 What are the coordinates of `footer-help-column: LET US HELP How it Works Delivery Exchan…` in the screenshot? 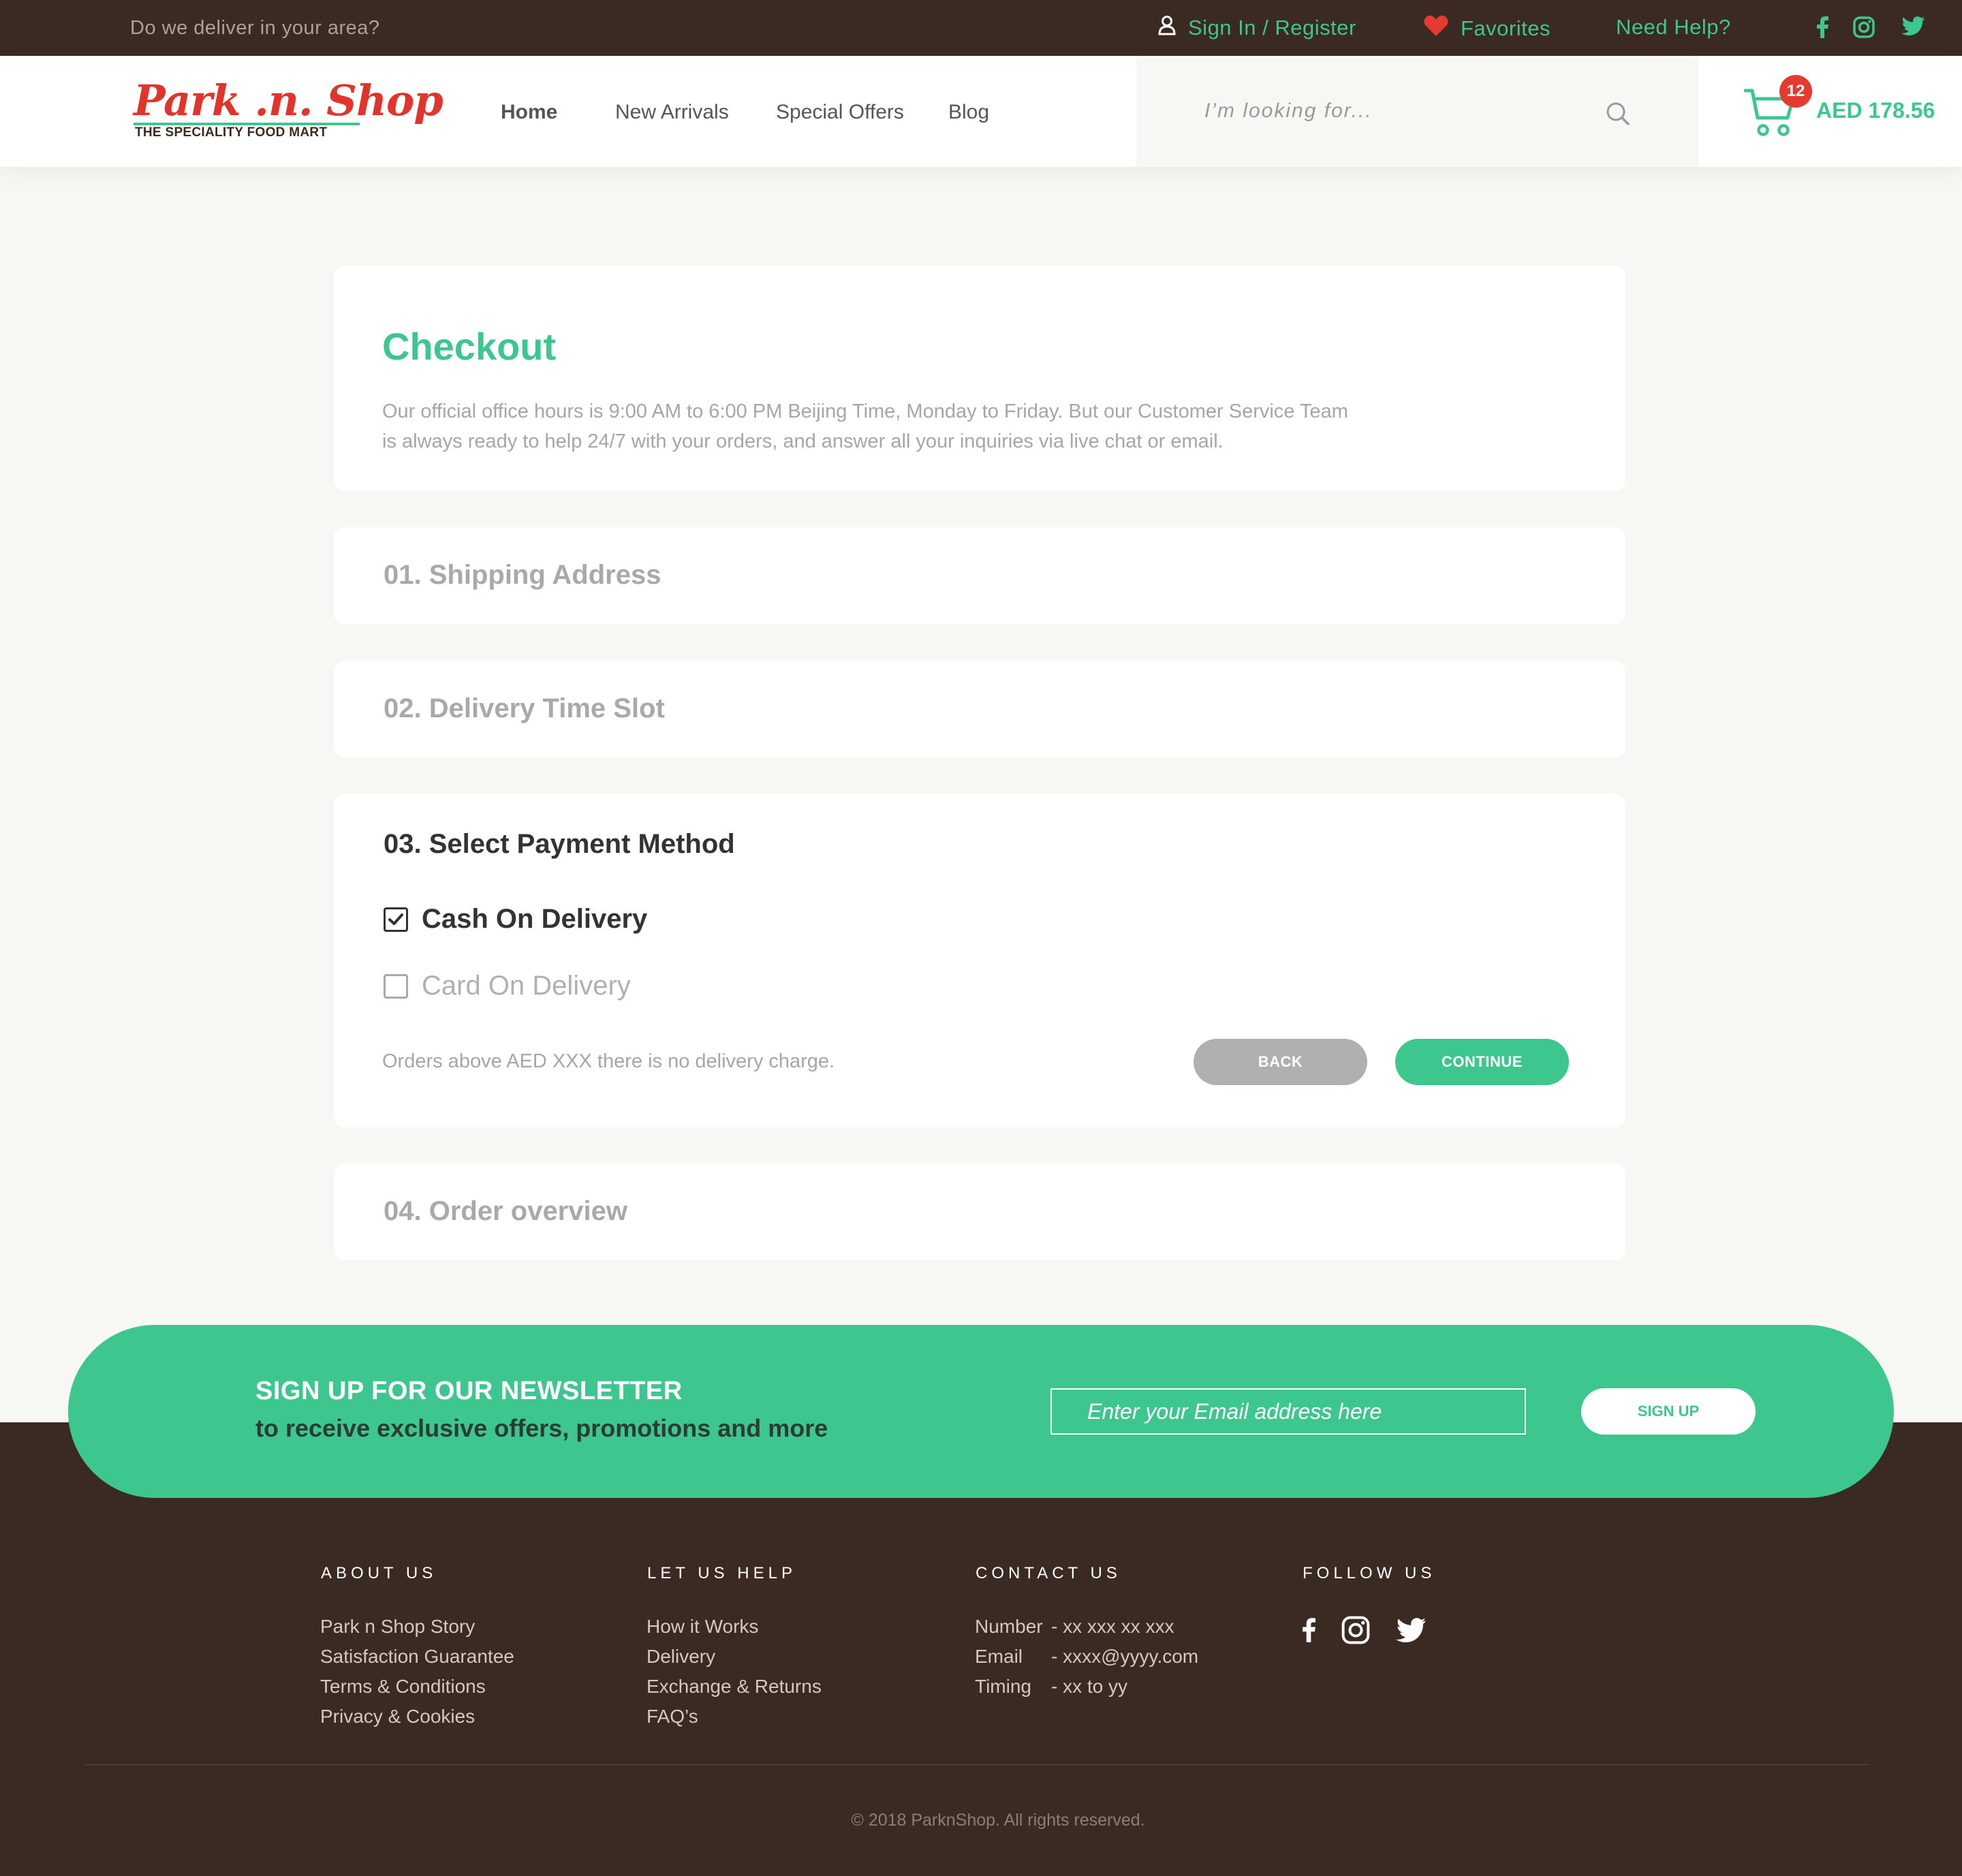 It's located at (735, 1648).